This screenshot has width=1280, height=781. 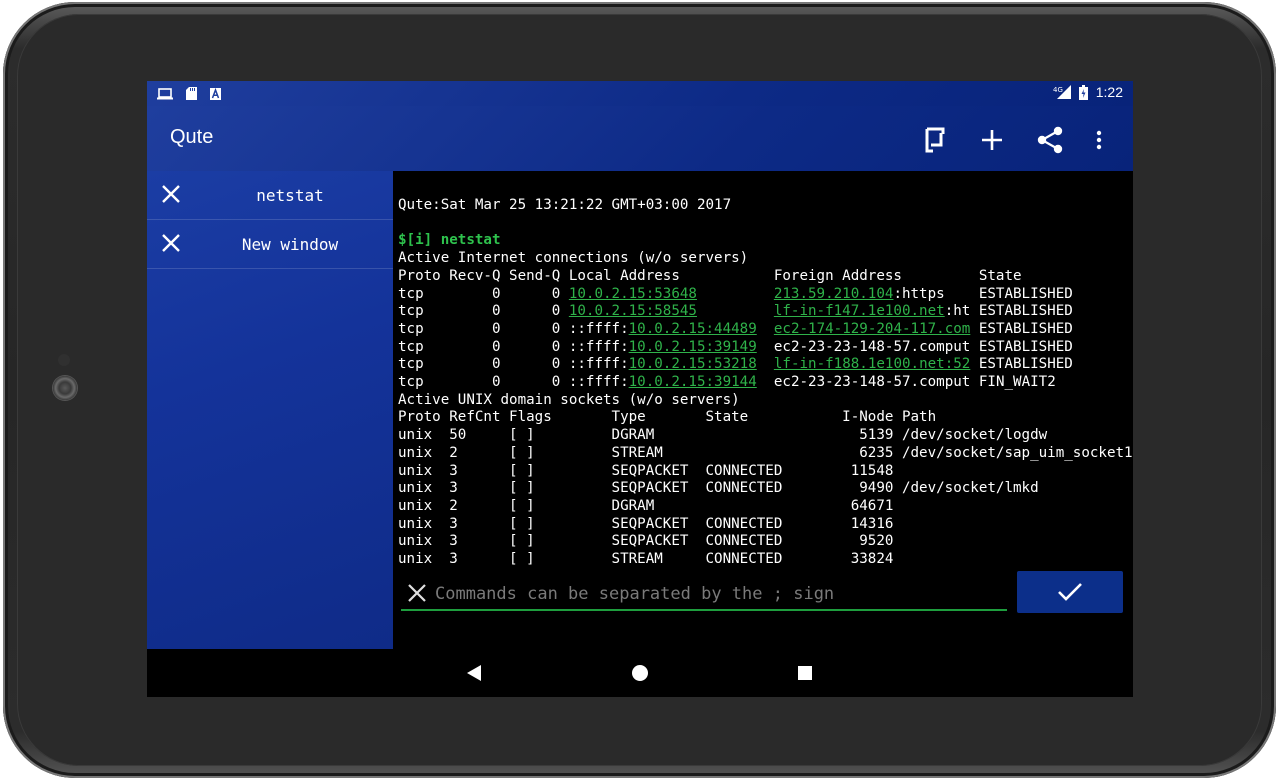 I want to click on check-icon, so click(x=1070, y=592).